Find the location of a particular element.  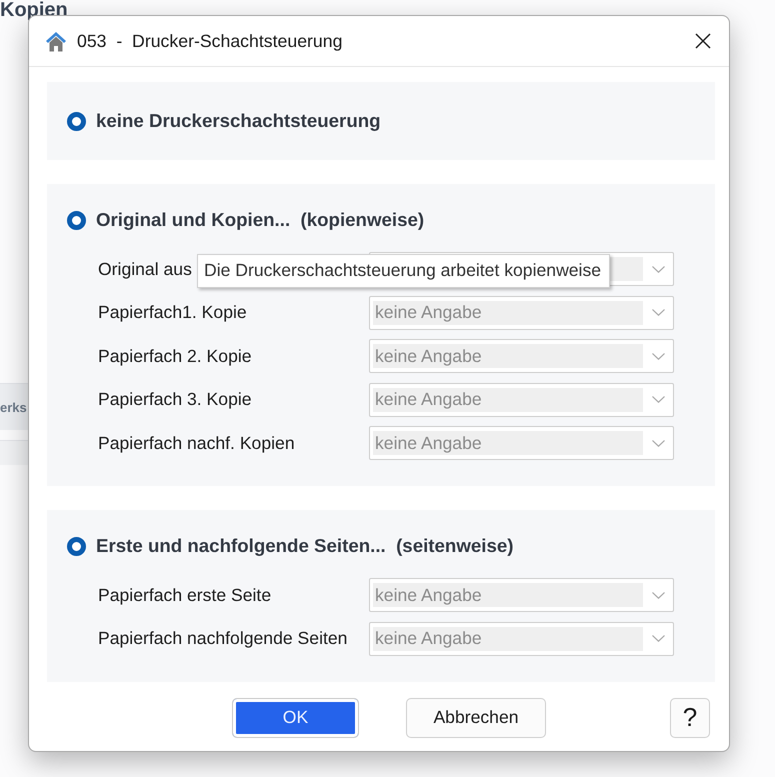

house-icon is located at coordinates (56, 41).